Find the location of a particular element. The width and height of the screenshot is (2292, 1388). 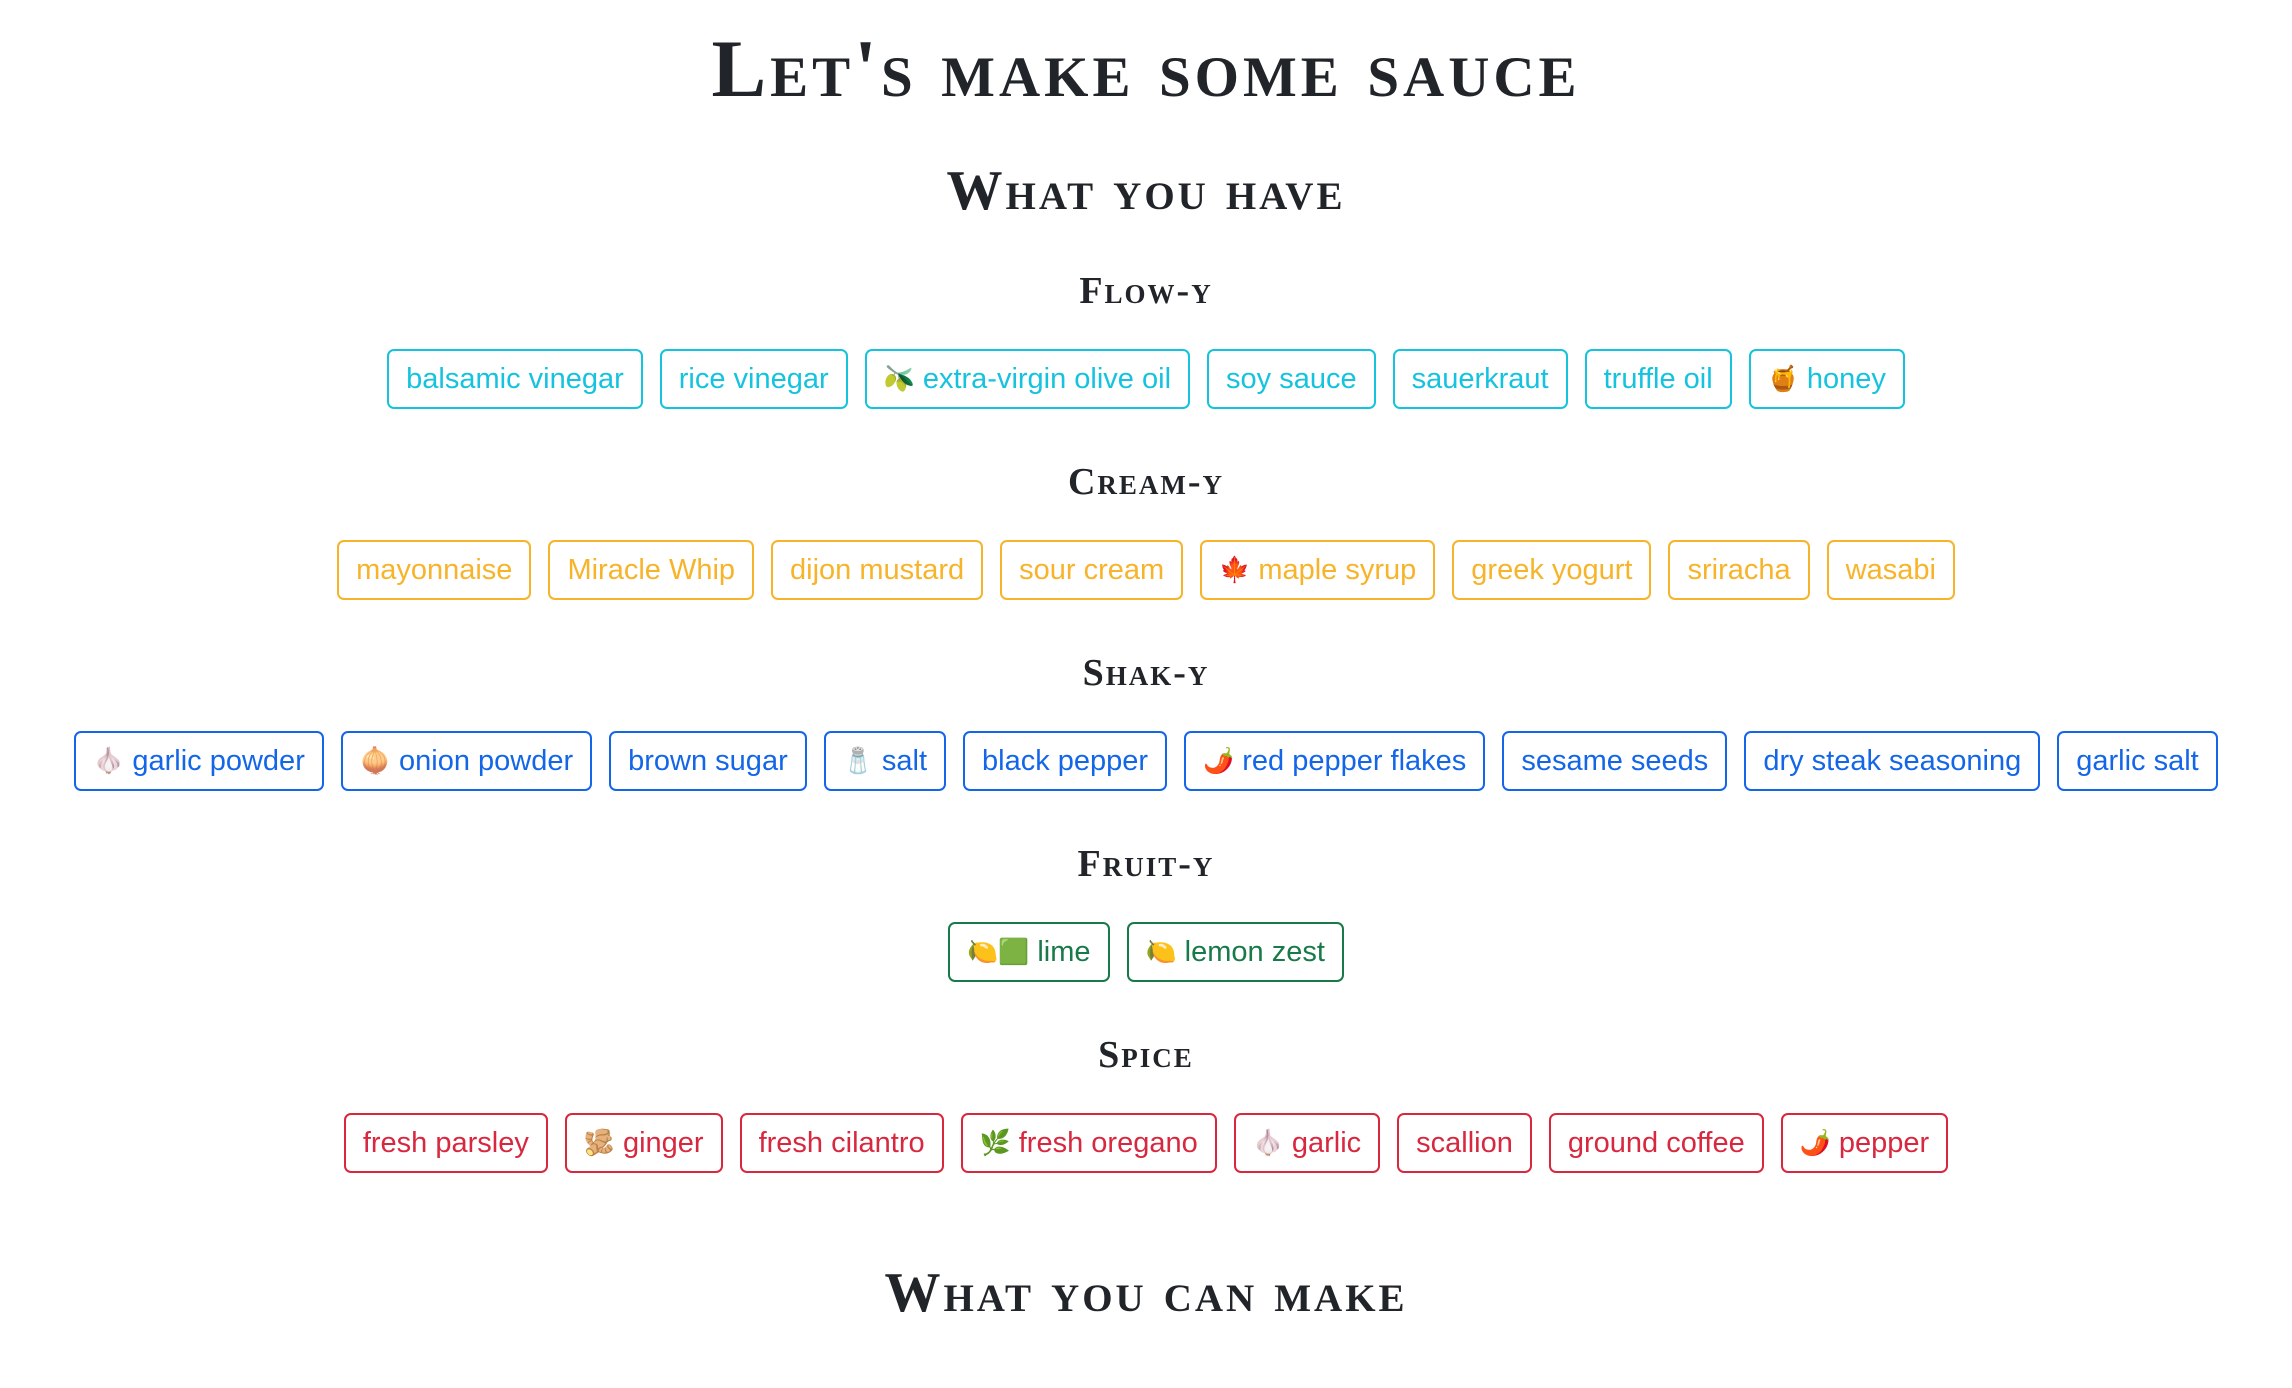

ingredient-label: scallion is located at coordinates (1464, 1142).